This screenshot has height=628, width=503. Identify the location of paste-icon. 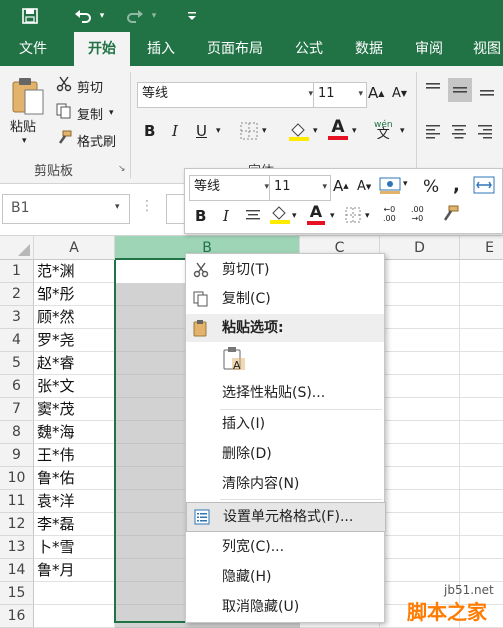
(28, 96).